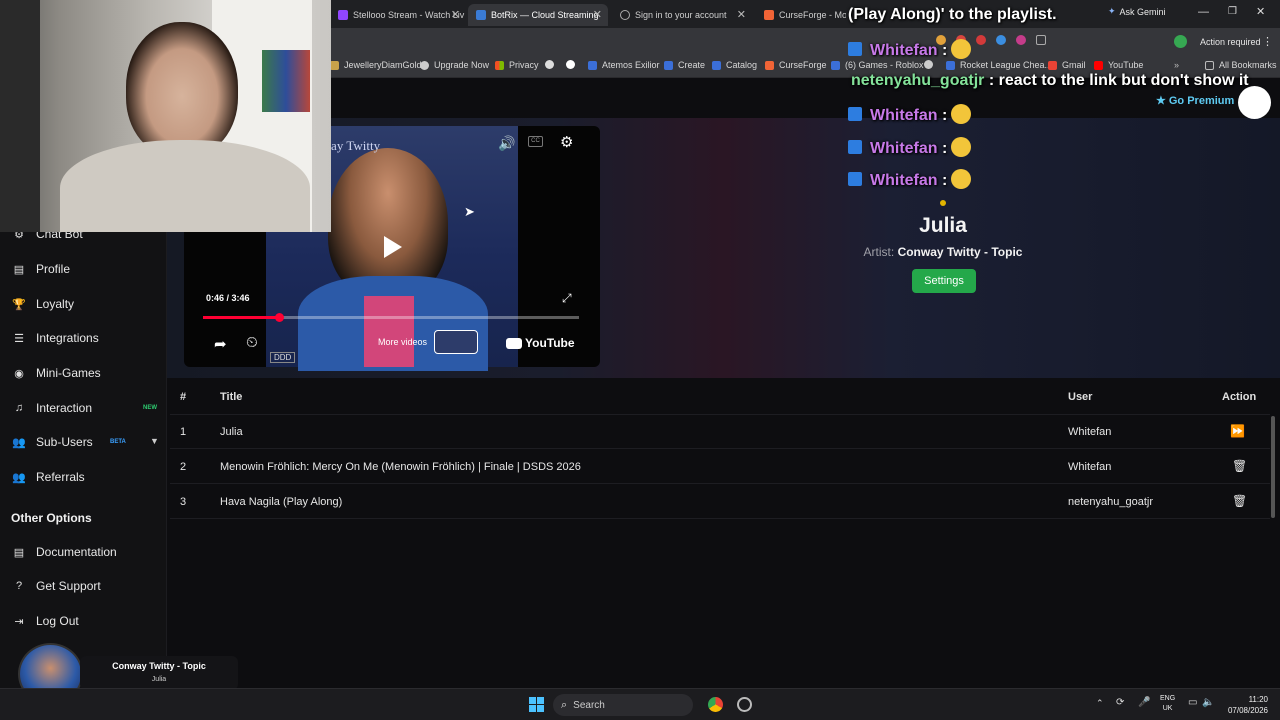 The width and height of the screenshot is (1280, 720). I want to click on share-icon: ➦, so click(220, 344).